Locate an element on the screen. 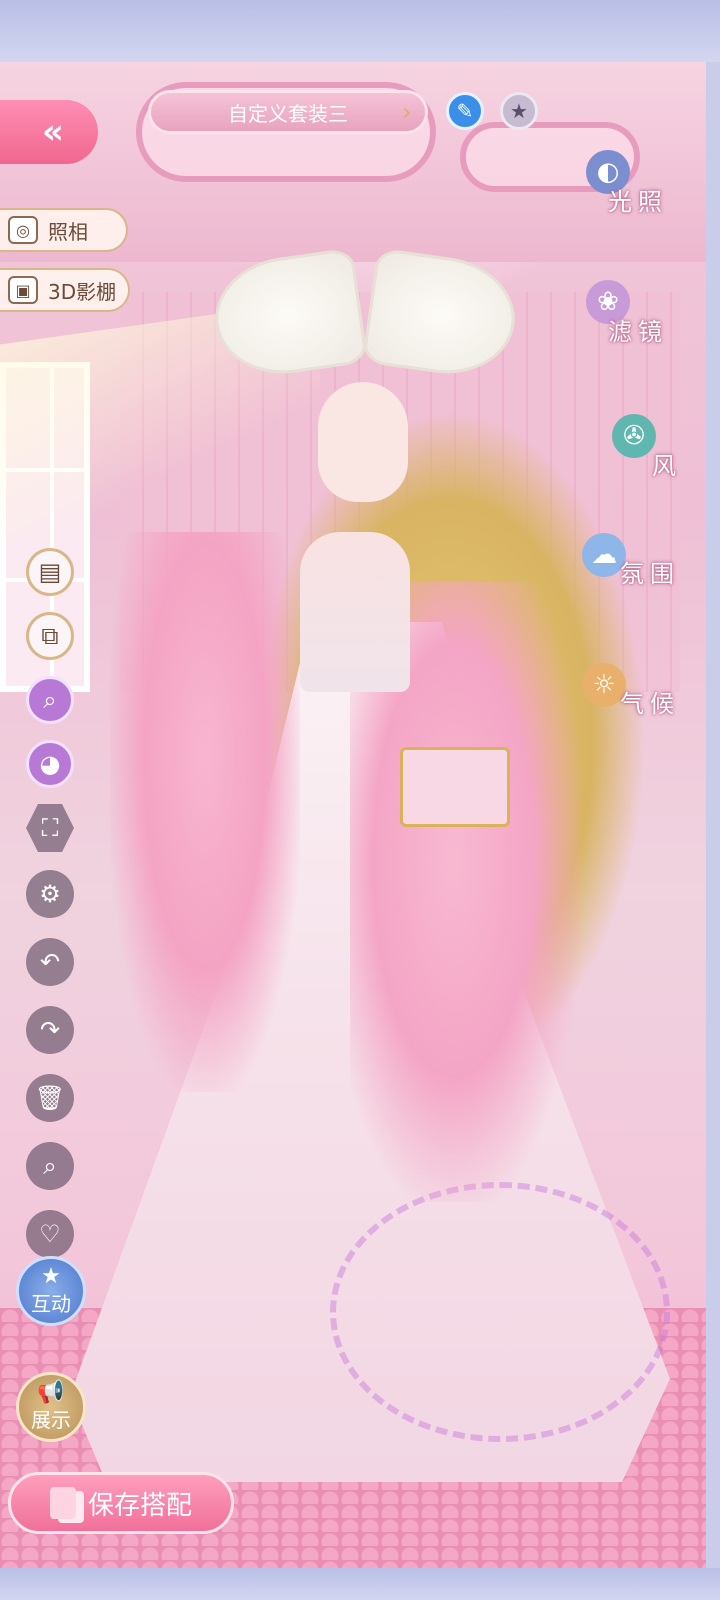 This screenshot has width=720, height=1600. save-outfit-label: 保存搭配 is located at coordinates (139, 1505).